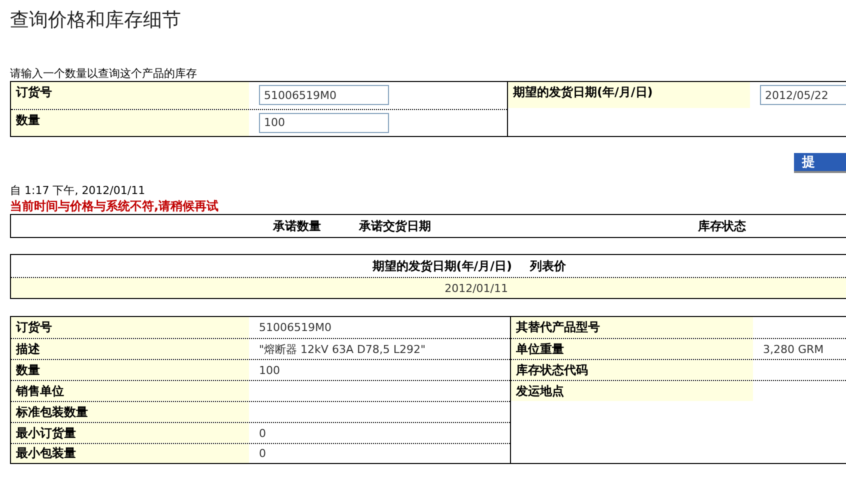 Image resolution: width=846 pixels, height=498 pixels. Describe the element at coordinates (803, 95) in the screenshot. I see `date-field: 2012/05/22` at that location.